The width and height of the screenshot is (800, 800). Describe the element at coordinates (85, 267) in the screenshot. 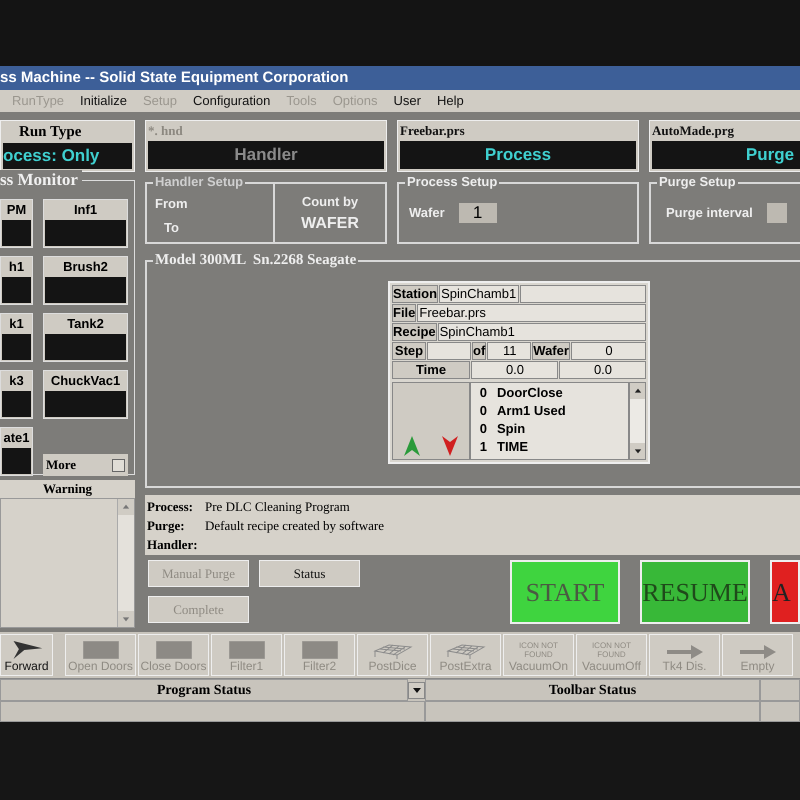

I see `monitor-label: Brush2` at that location.